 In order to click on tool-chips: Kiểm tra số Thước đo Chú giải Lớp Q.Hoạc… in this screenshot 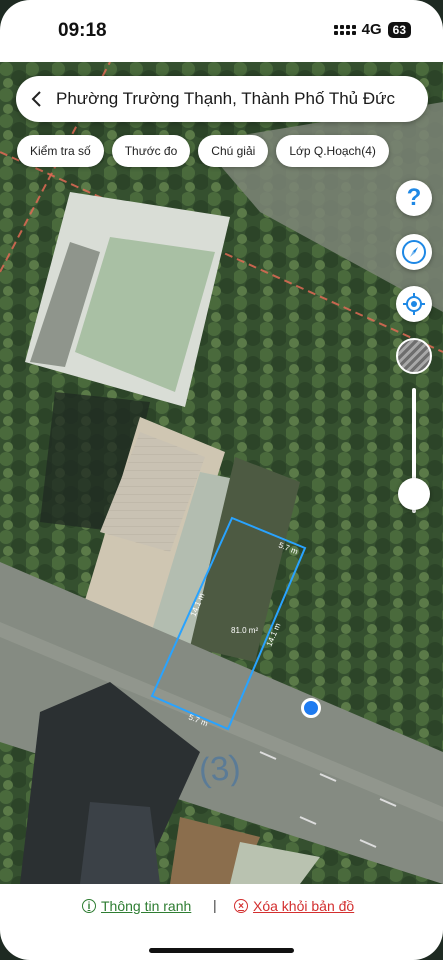, I will do `click(203, 151)`.